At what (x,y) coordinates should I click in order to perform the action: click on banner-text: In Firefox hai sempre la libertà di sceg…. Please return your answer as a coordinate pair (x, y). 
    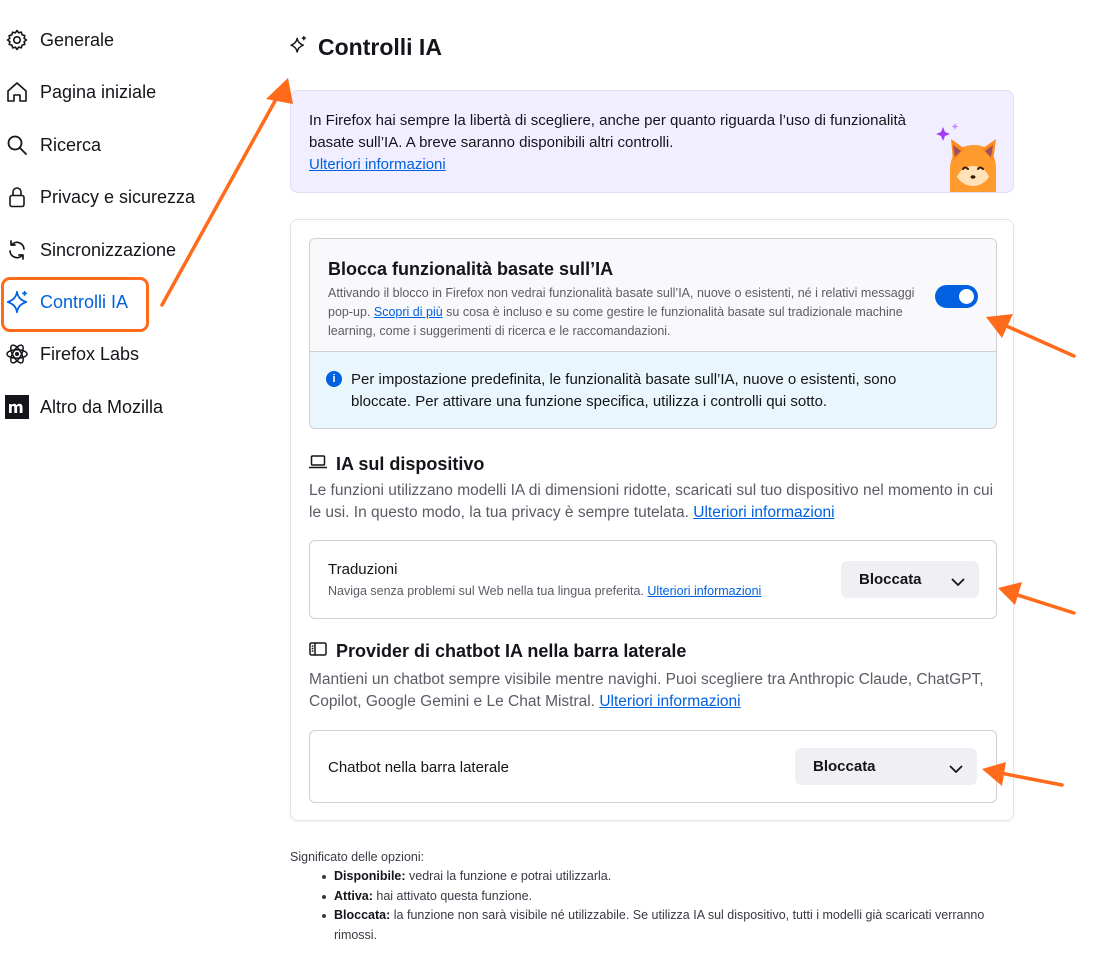
    Looking at the image, I should click on (608, 131).